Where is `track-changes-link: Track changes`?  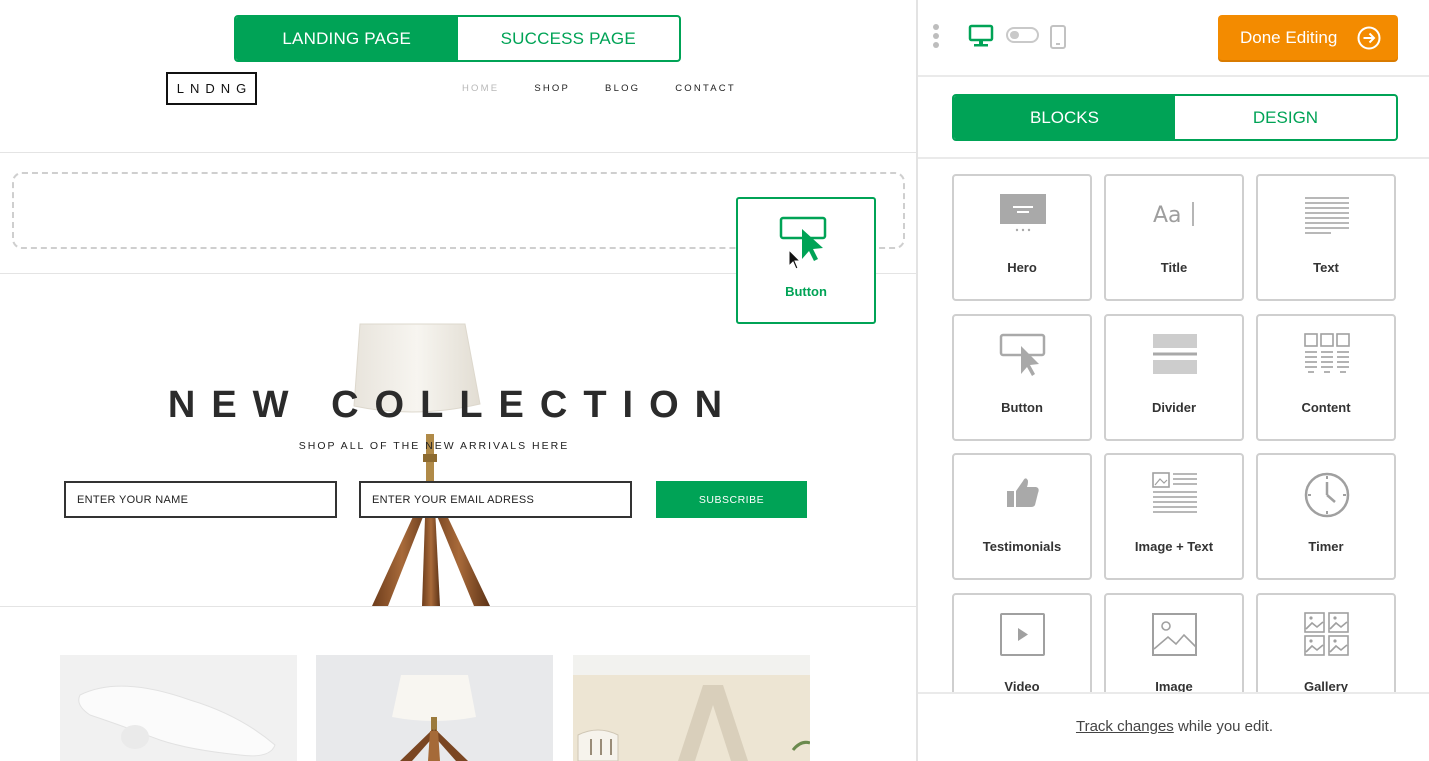
track-changes-link: Track changes is located at coordinates (1125, 726).